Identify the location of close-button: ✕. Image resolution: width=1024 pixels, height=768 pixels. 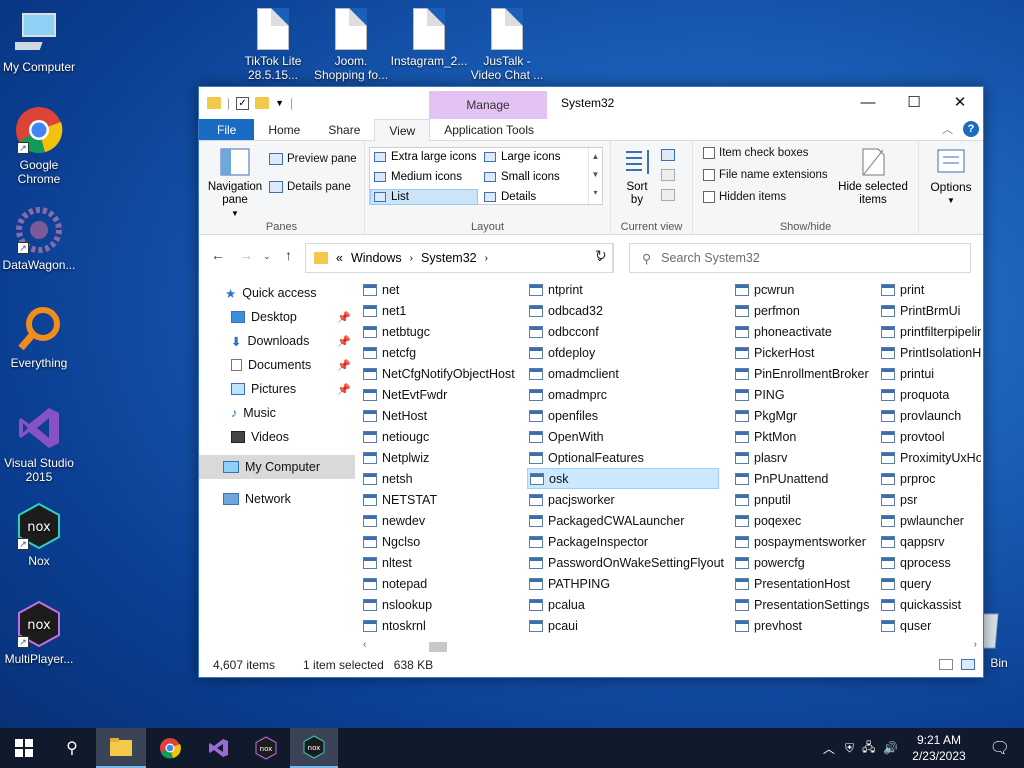
(960, 103).